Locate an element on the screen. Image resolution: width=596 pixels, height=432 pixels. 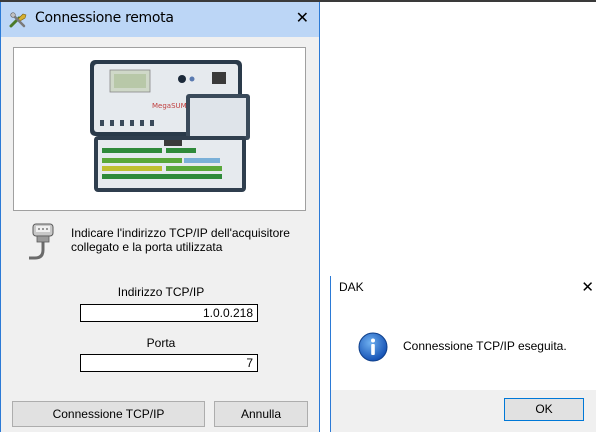
ok-button: OK is located at coordinates (544, 409).